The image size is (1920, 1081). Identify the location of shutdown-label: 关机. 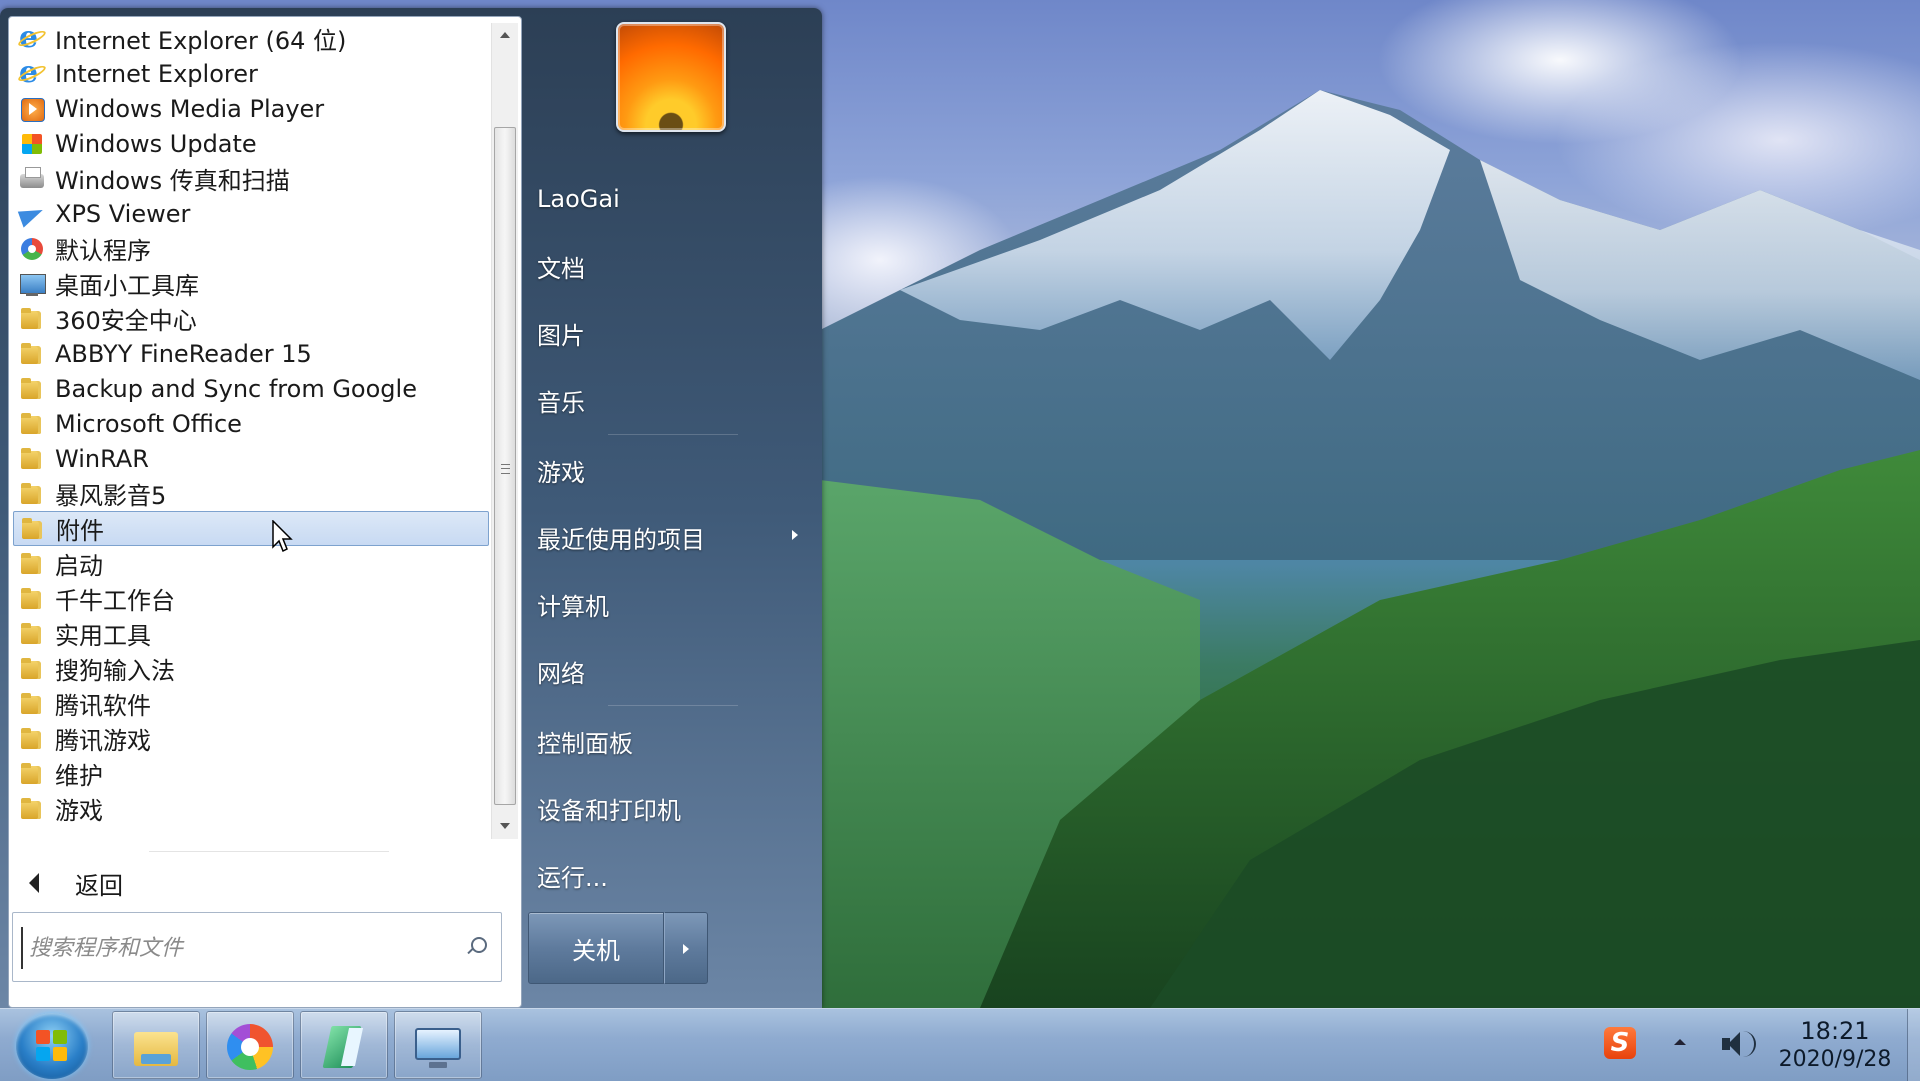
(596, 950).